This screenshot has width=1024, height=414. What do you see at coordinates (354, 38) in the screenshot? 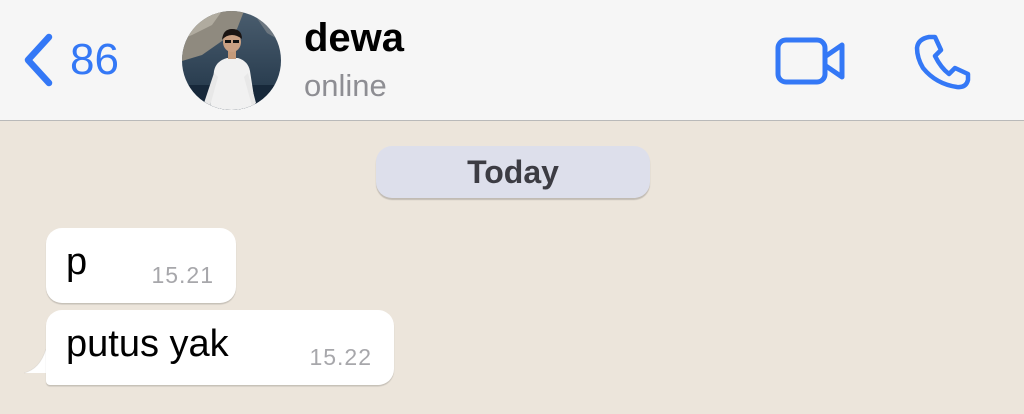
I see `contact-name: dewa` at bounding box center [354, 38].